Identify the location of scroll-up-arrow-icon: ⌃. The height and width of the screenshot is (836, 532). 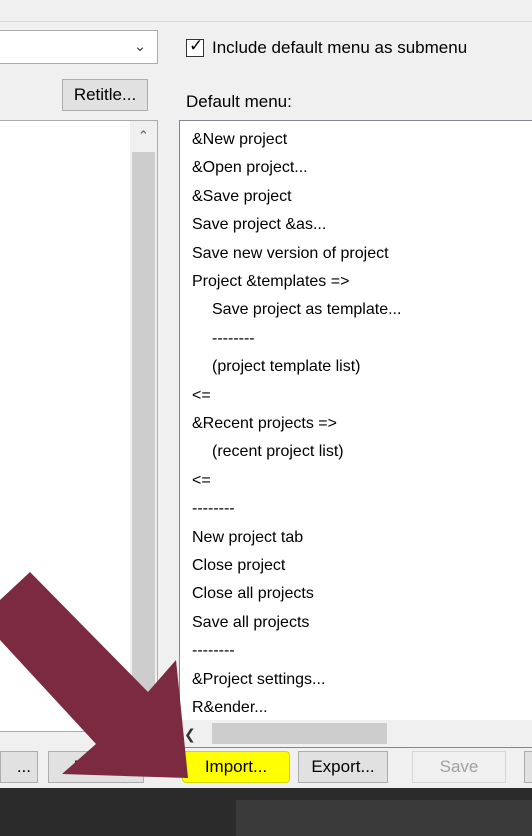
(143, 136).